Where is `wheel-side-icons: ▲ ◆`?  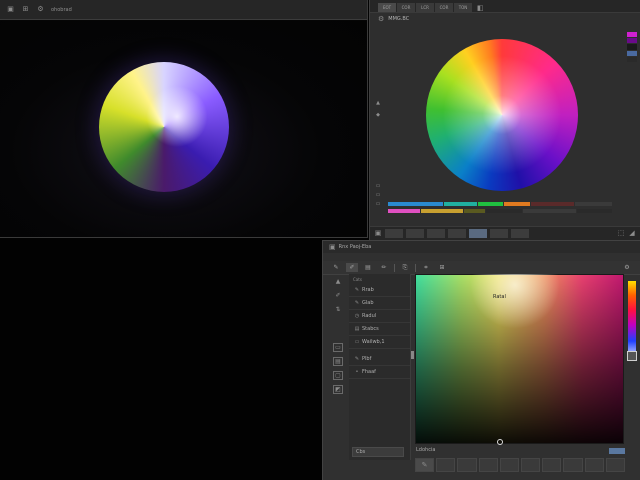
wheel-side-icons: ▲ ◆ is located at coordinates (378, 109).